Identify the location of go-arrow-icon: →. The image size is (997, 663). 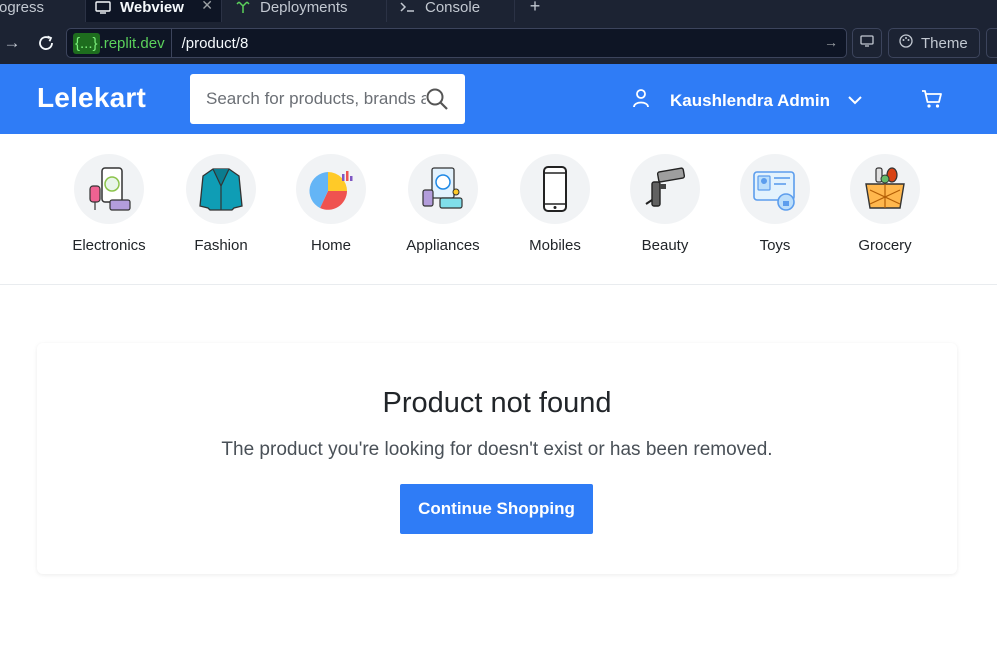
(831, 42).